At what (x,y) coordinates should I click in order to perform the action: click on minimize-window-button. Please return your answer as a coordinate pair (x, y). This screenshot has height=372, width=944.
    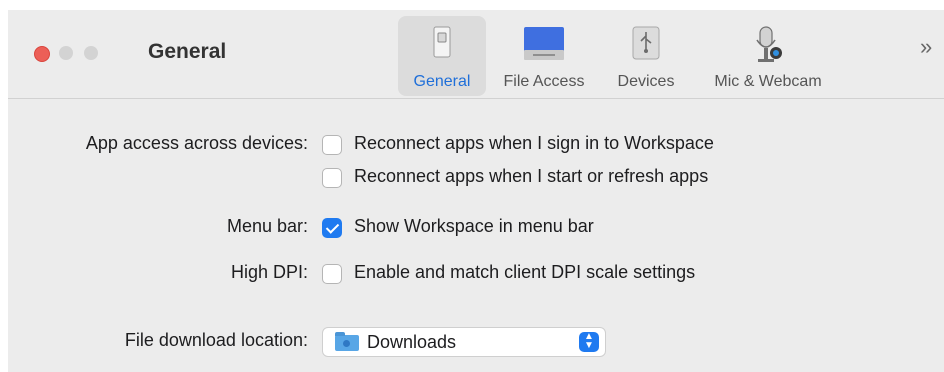
    Looking at the image, I should click on (66, 53).